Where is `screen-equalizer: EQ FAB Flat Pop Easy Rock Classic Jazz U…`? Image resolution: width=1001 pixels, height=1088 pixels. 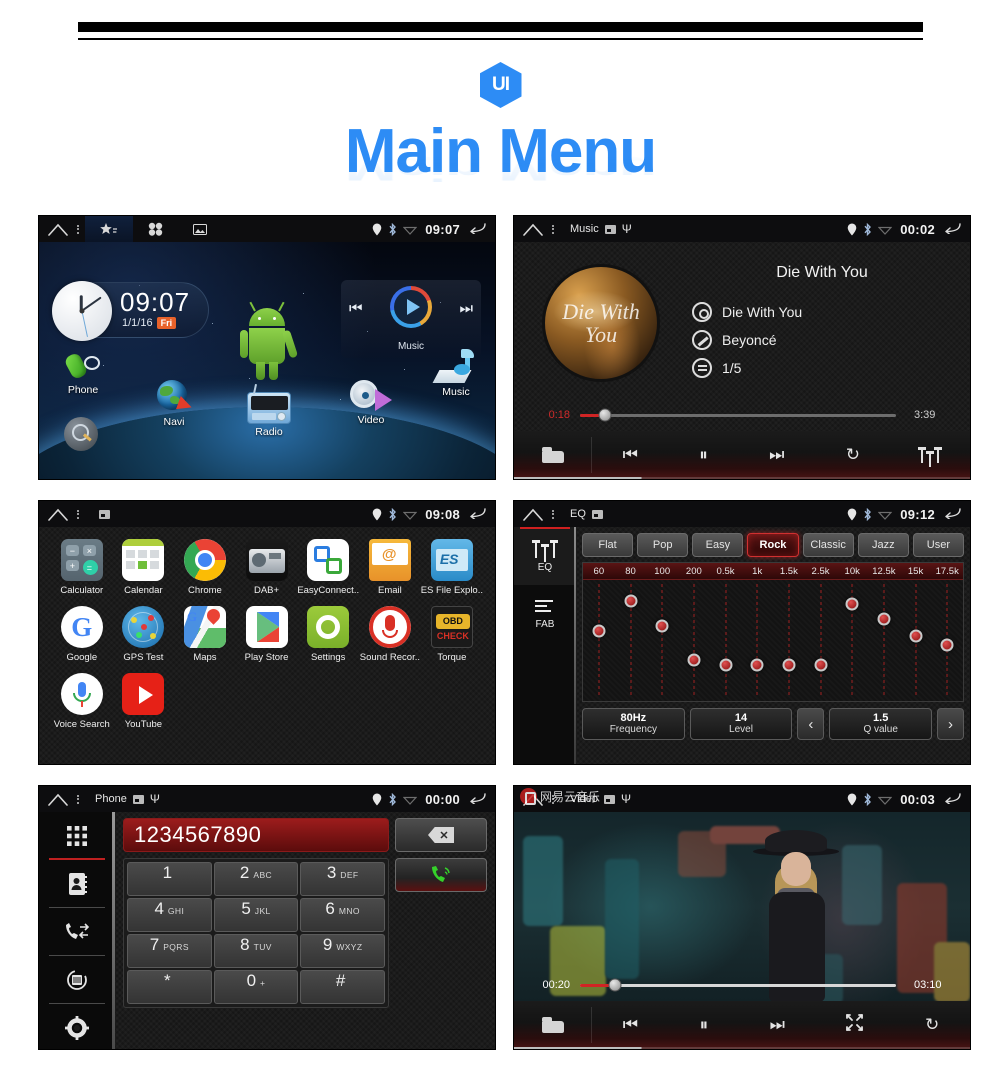
screen-equalizer: EQ FAB Flat Pop Easy Rock Classic Jazz U… is located at coordinates (742, 632).